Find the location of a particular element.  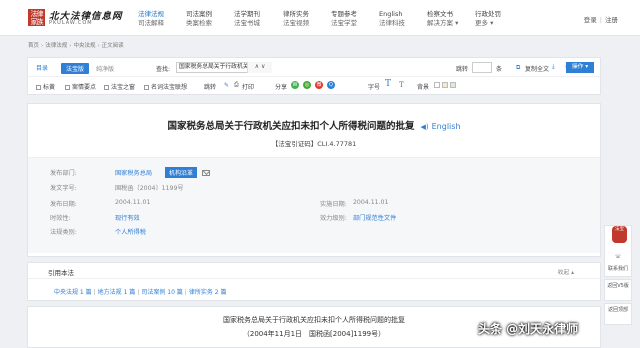

bg-swatch-yellow is located at coordinates (444, 85).